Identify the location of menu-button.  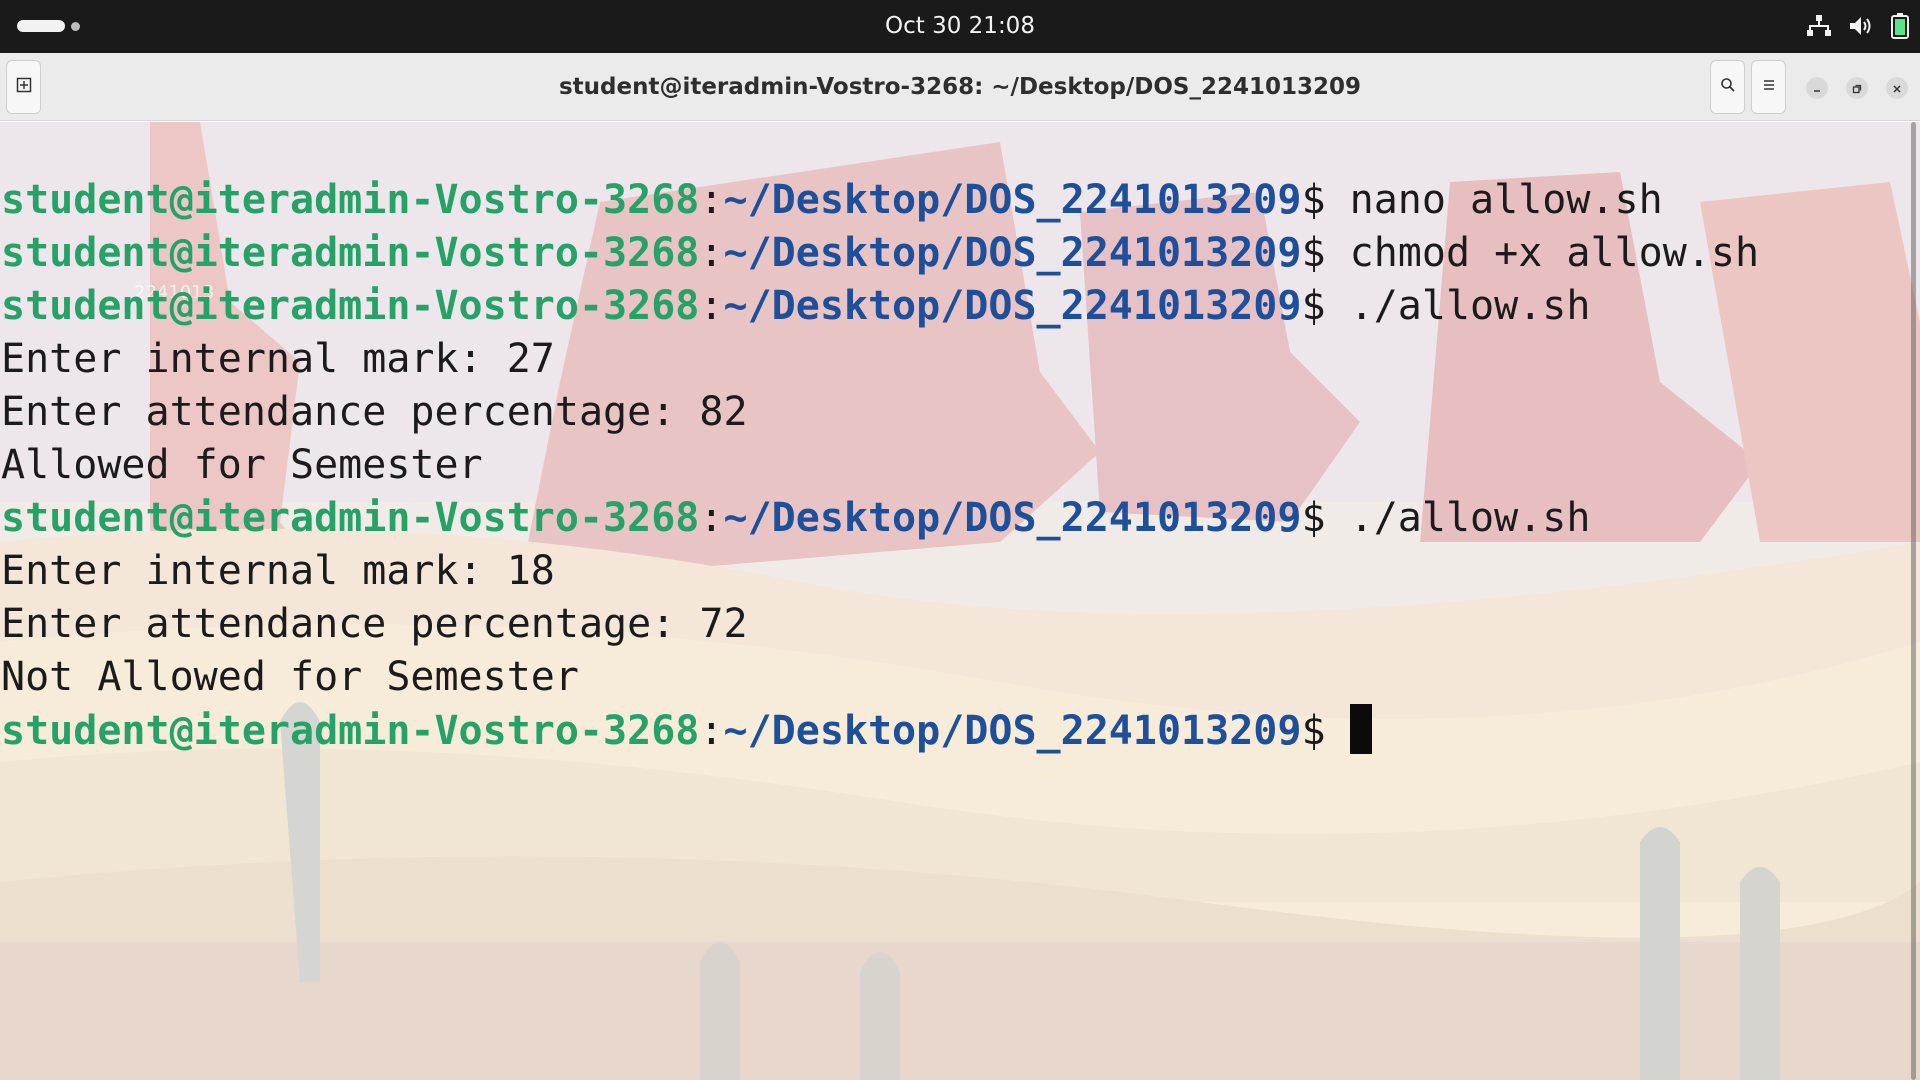
(1768, 87).